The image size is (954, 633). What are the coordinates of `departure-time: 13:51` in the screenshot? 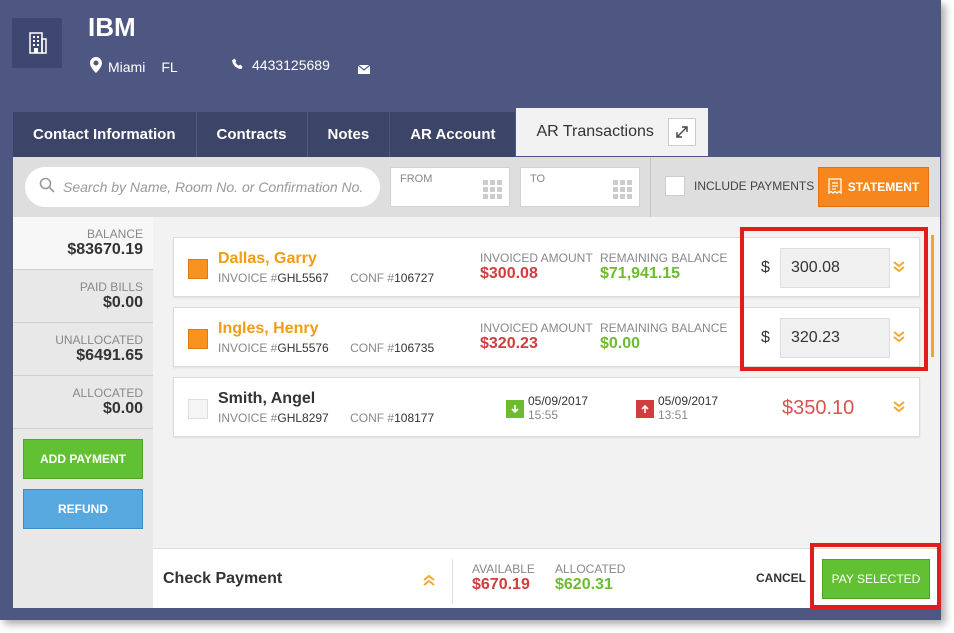 It's located at (673, 415).